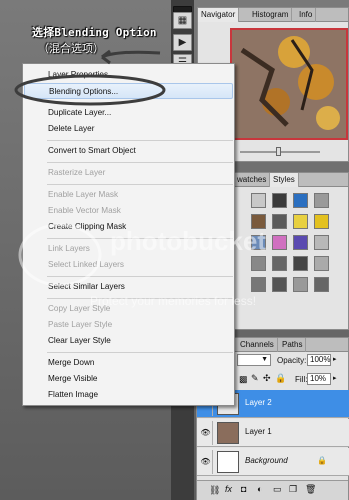  Describe the element at coordinates (259, 489) in the screenshot. I see `adjustment-layer-icon: ◐` at that location.